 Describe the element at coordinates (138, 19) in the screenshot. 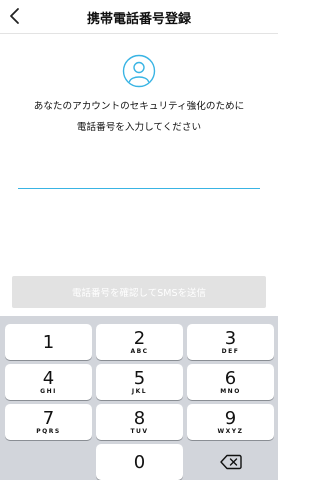

I see `page-title: 携帯電話番号登録` at that location.